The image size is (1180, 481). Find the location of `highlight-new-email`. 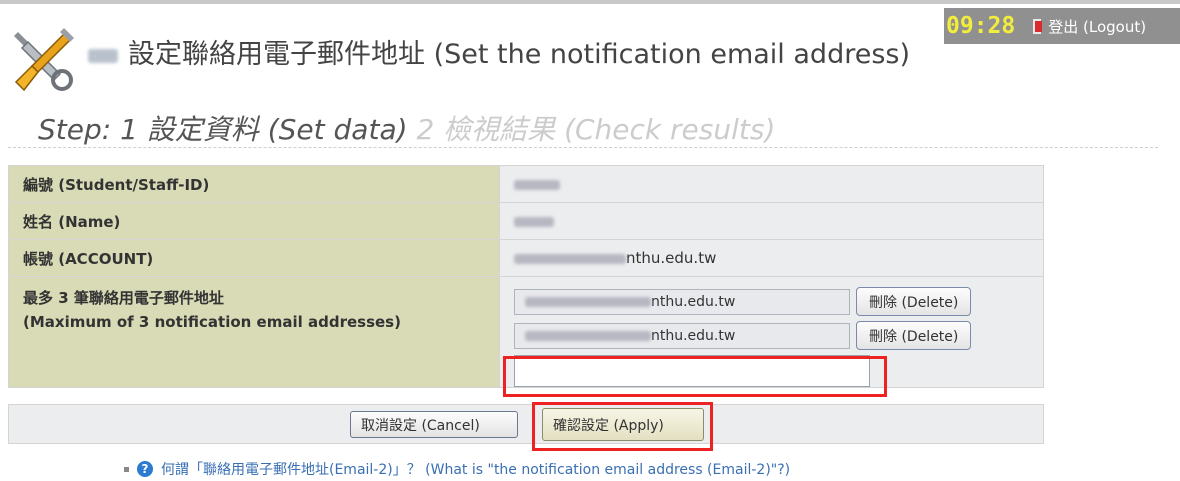

highlight-new-email is located at coordinates (695, 376).